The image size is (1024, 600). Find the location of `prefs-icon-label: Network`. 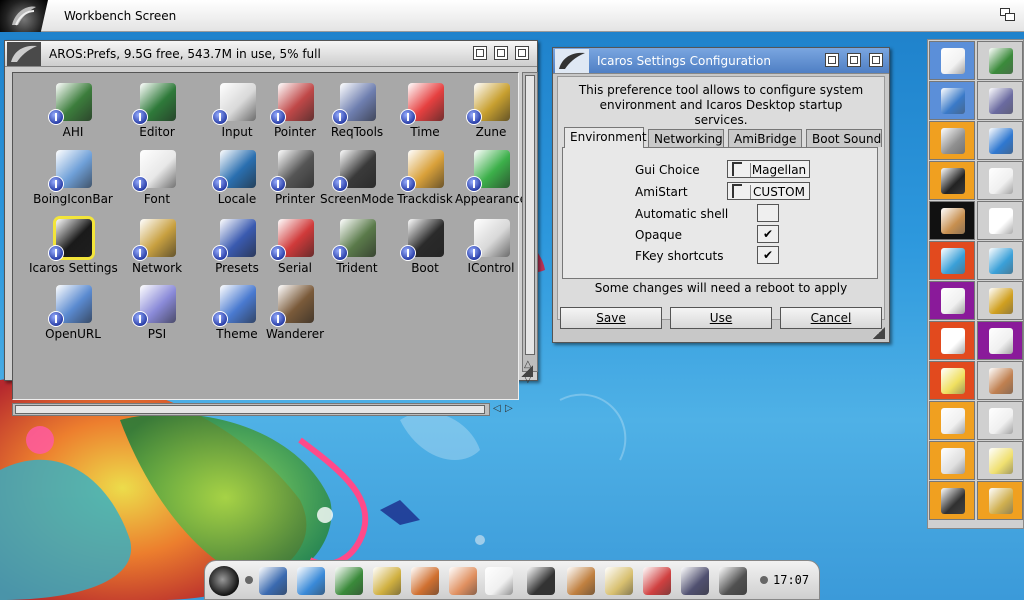

prefs-icon-label: Network is located at coordinates (157, 268).